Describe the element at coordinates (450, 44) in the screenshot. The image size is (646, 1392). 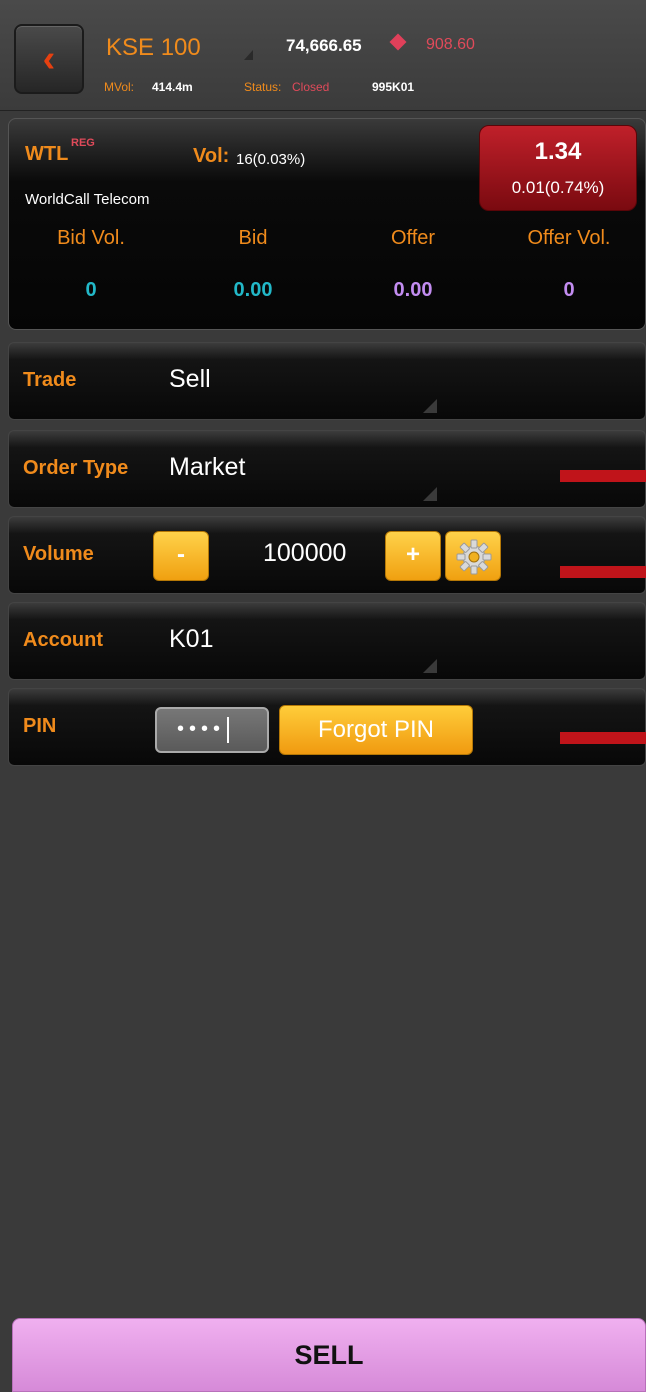
I see `index-change: 908.60` at that location.